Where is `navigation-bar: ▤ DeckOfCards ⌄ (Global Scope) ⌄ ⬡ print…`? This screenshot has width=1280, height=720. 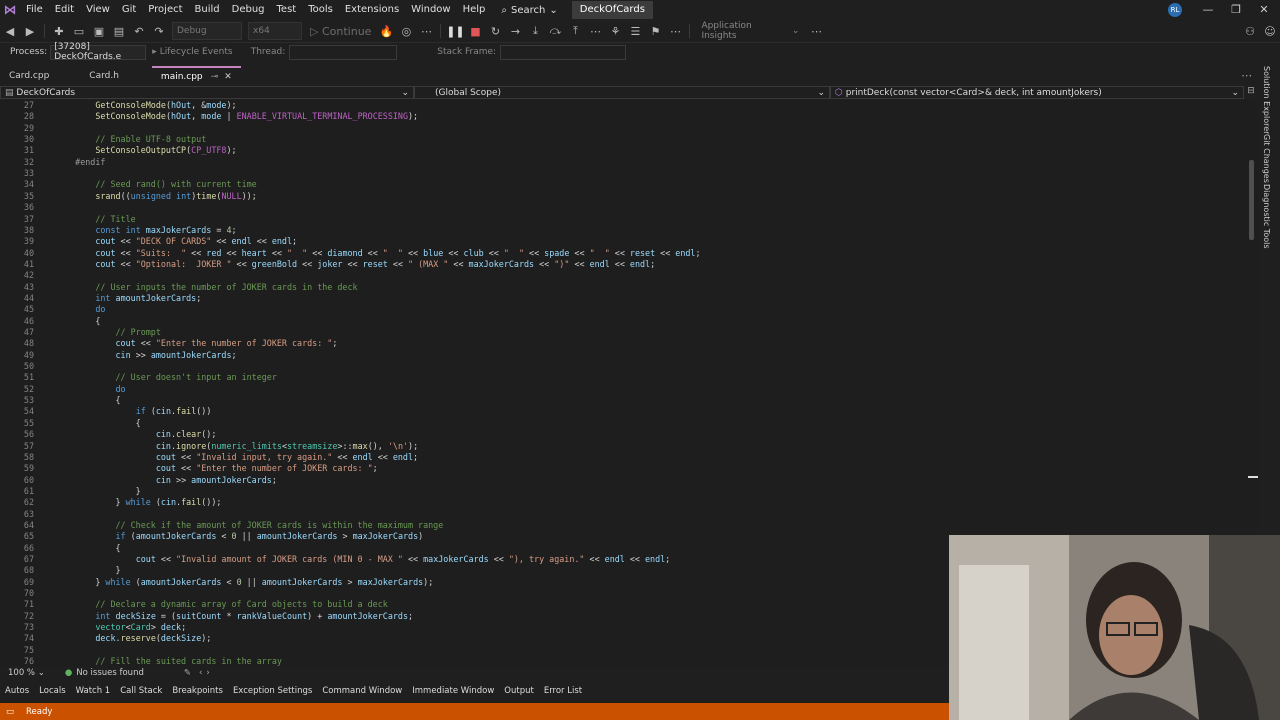
navigation-bar: ▤ DeckOfCards ⌄ (Global Scope) ⌄ ⬡ print… is located at coordinates (629, 92).